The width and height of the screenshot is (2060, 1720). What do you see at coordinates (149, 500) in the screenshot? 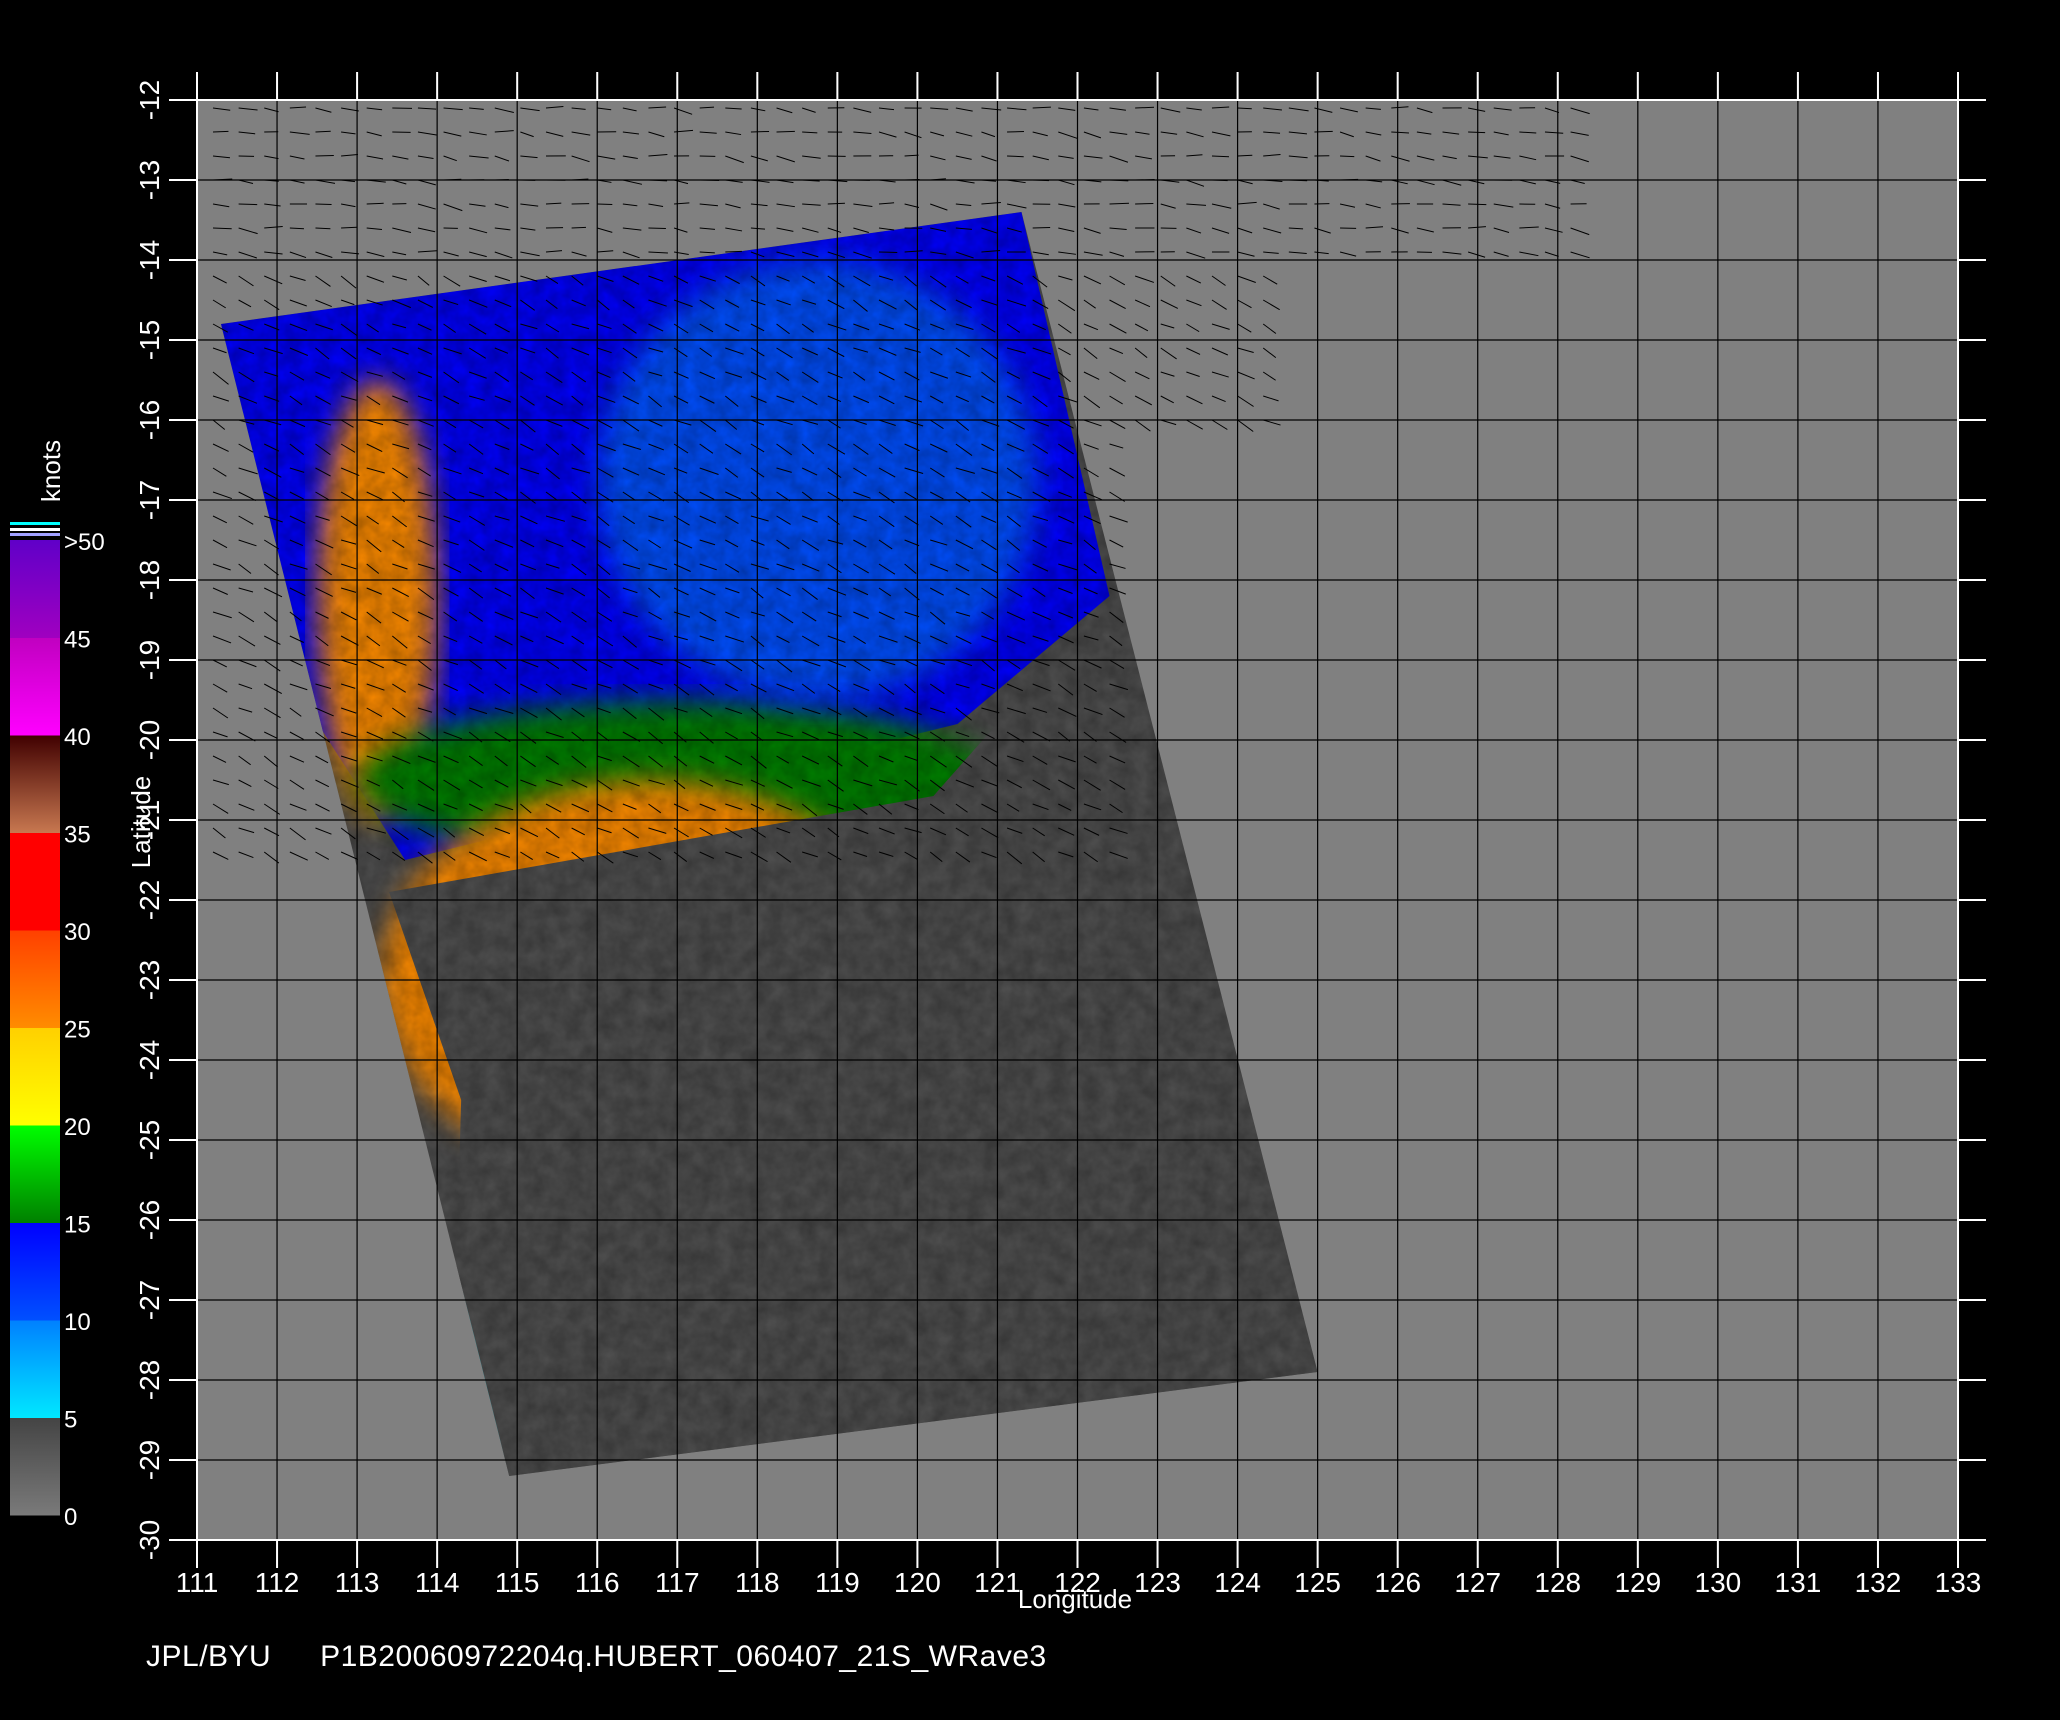
I see `lat-tick-label: -17` at bounding box center [149, 500].